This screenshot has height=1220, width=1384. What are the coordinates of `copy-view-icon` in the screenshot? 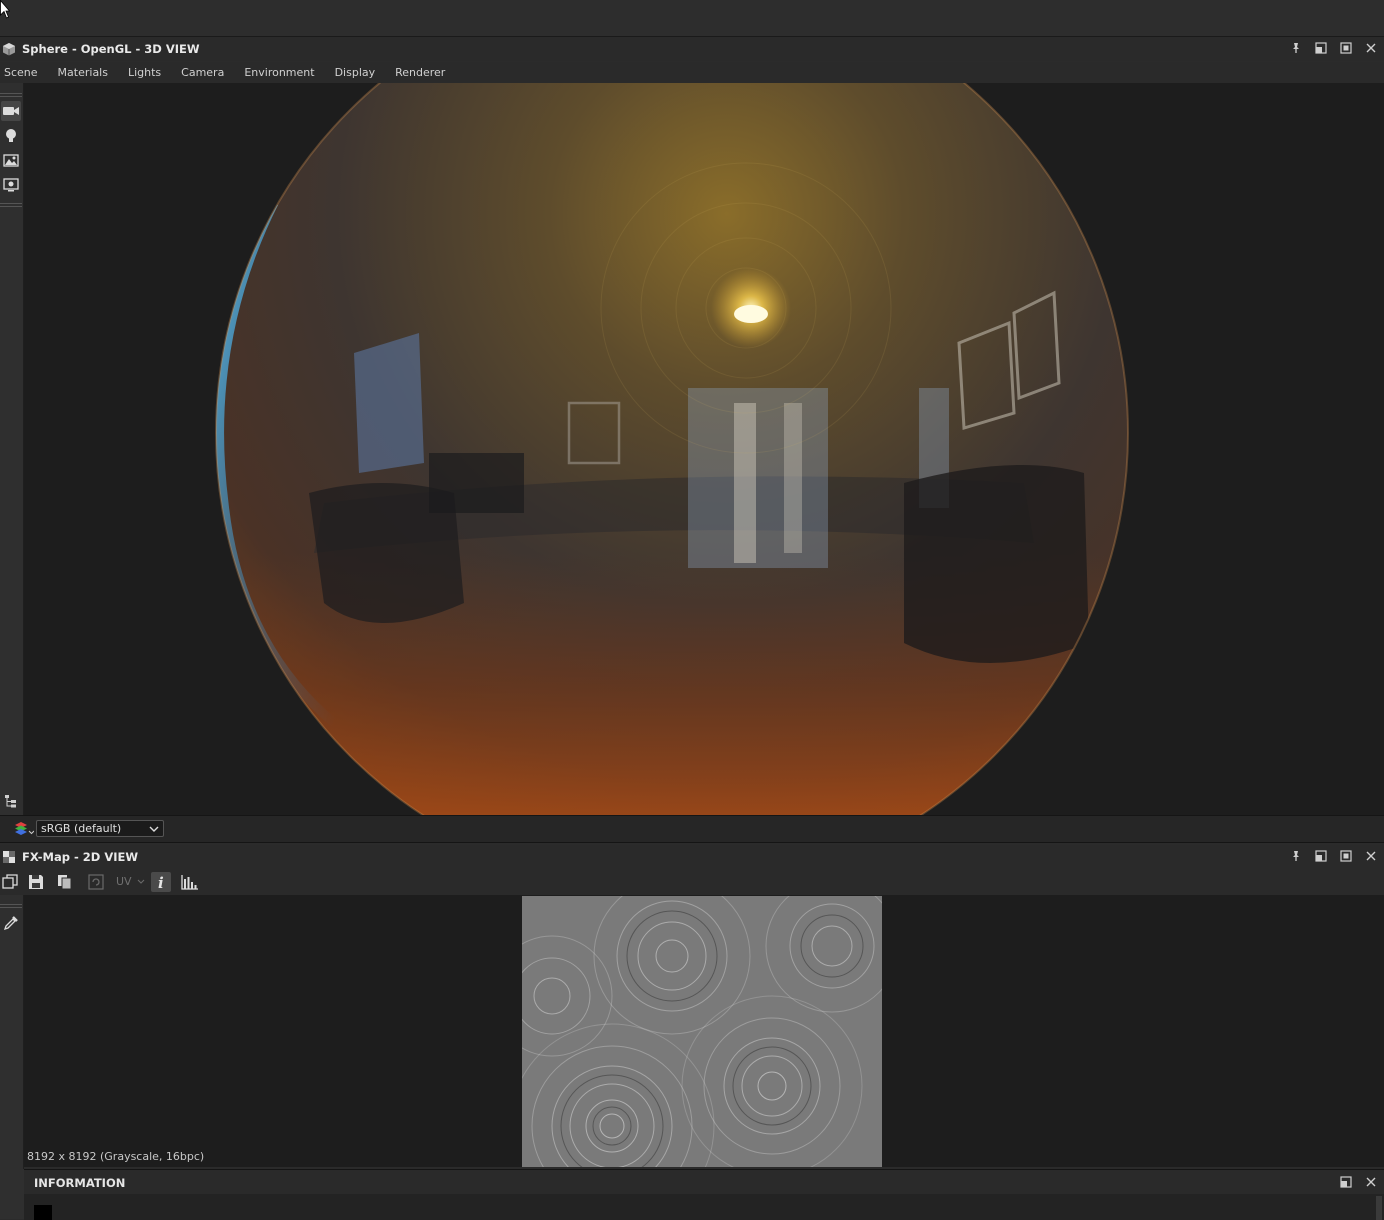 It's located at (10, 881).